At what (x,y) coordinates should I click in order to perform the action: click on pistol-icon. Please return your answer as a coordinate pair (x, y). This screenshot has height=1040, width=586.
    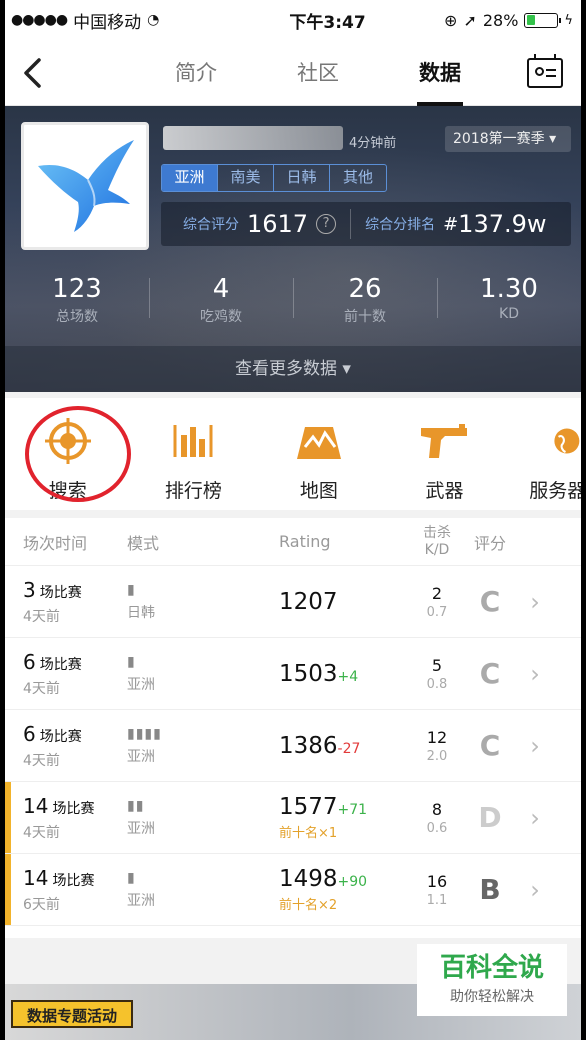
    Looking at the image, I should click on (444, 441).